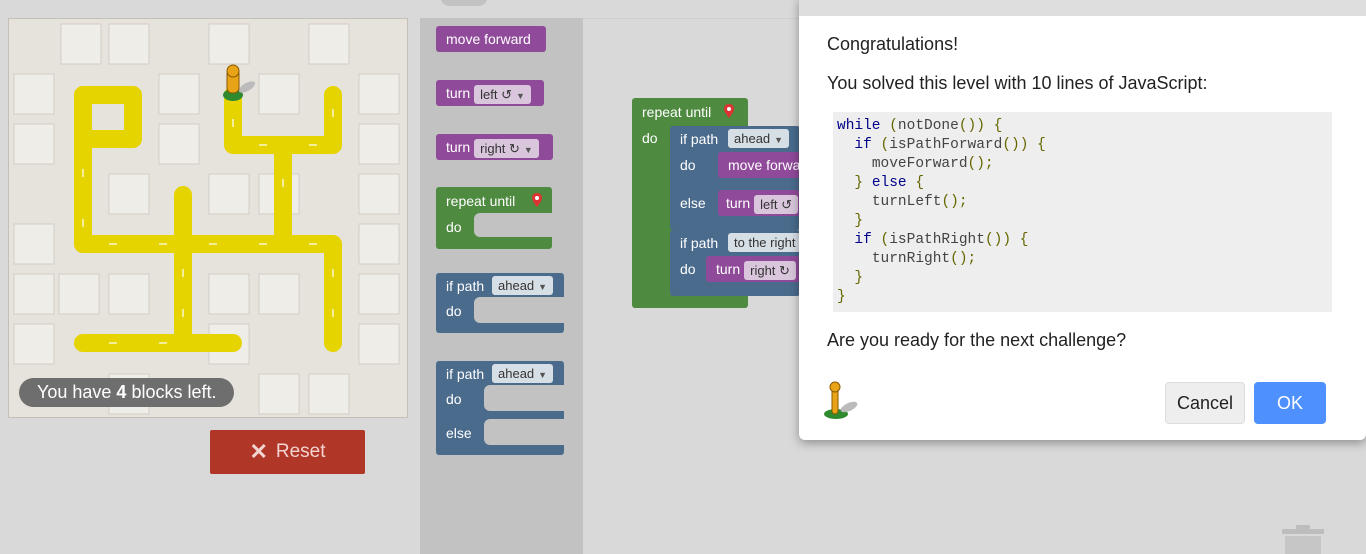  I want to click on direction-dropdown: left ↺ ▼, so click(502, 94).